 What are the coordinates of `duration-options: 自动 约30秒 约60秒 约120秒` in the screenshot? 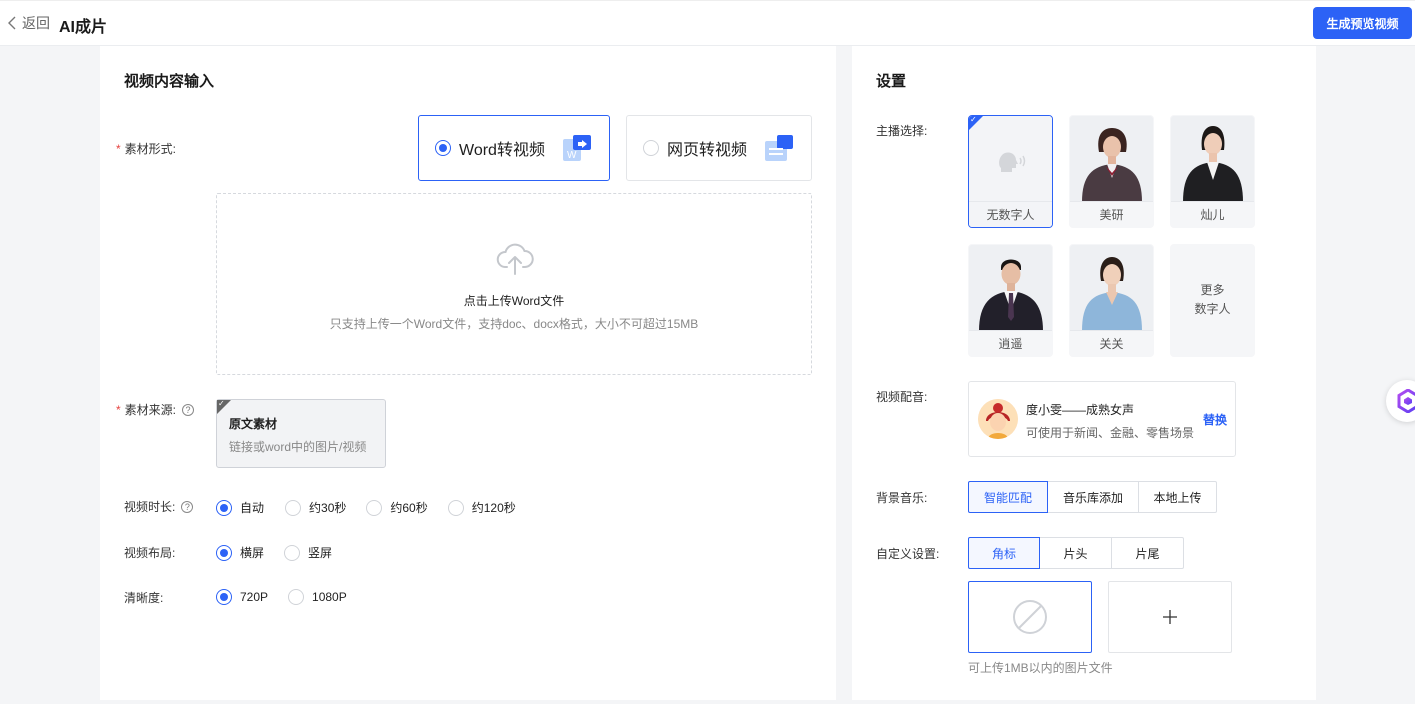 It's located at (376, 507).